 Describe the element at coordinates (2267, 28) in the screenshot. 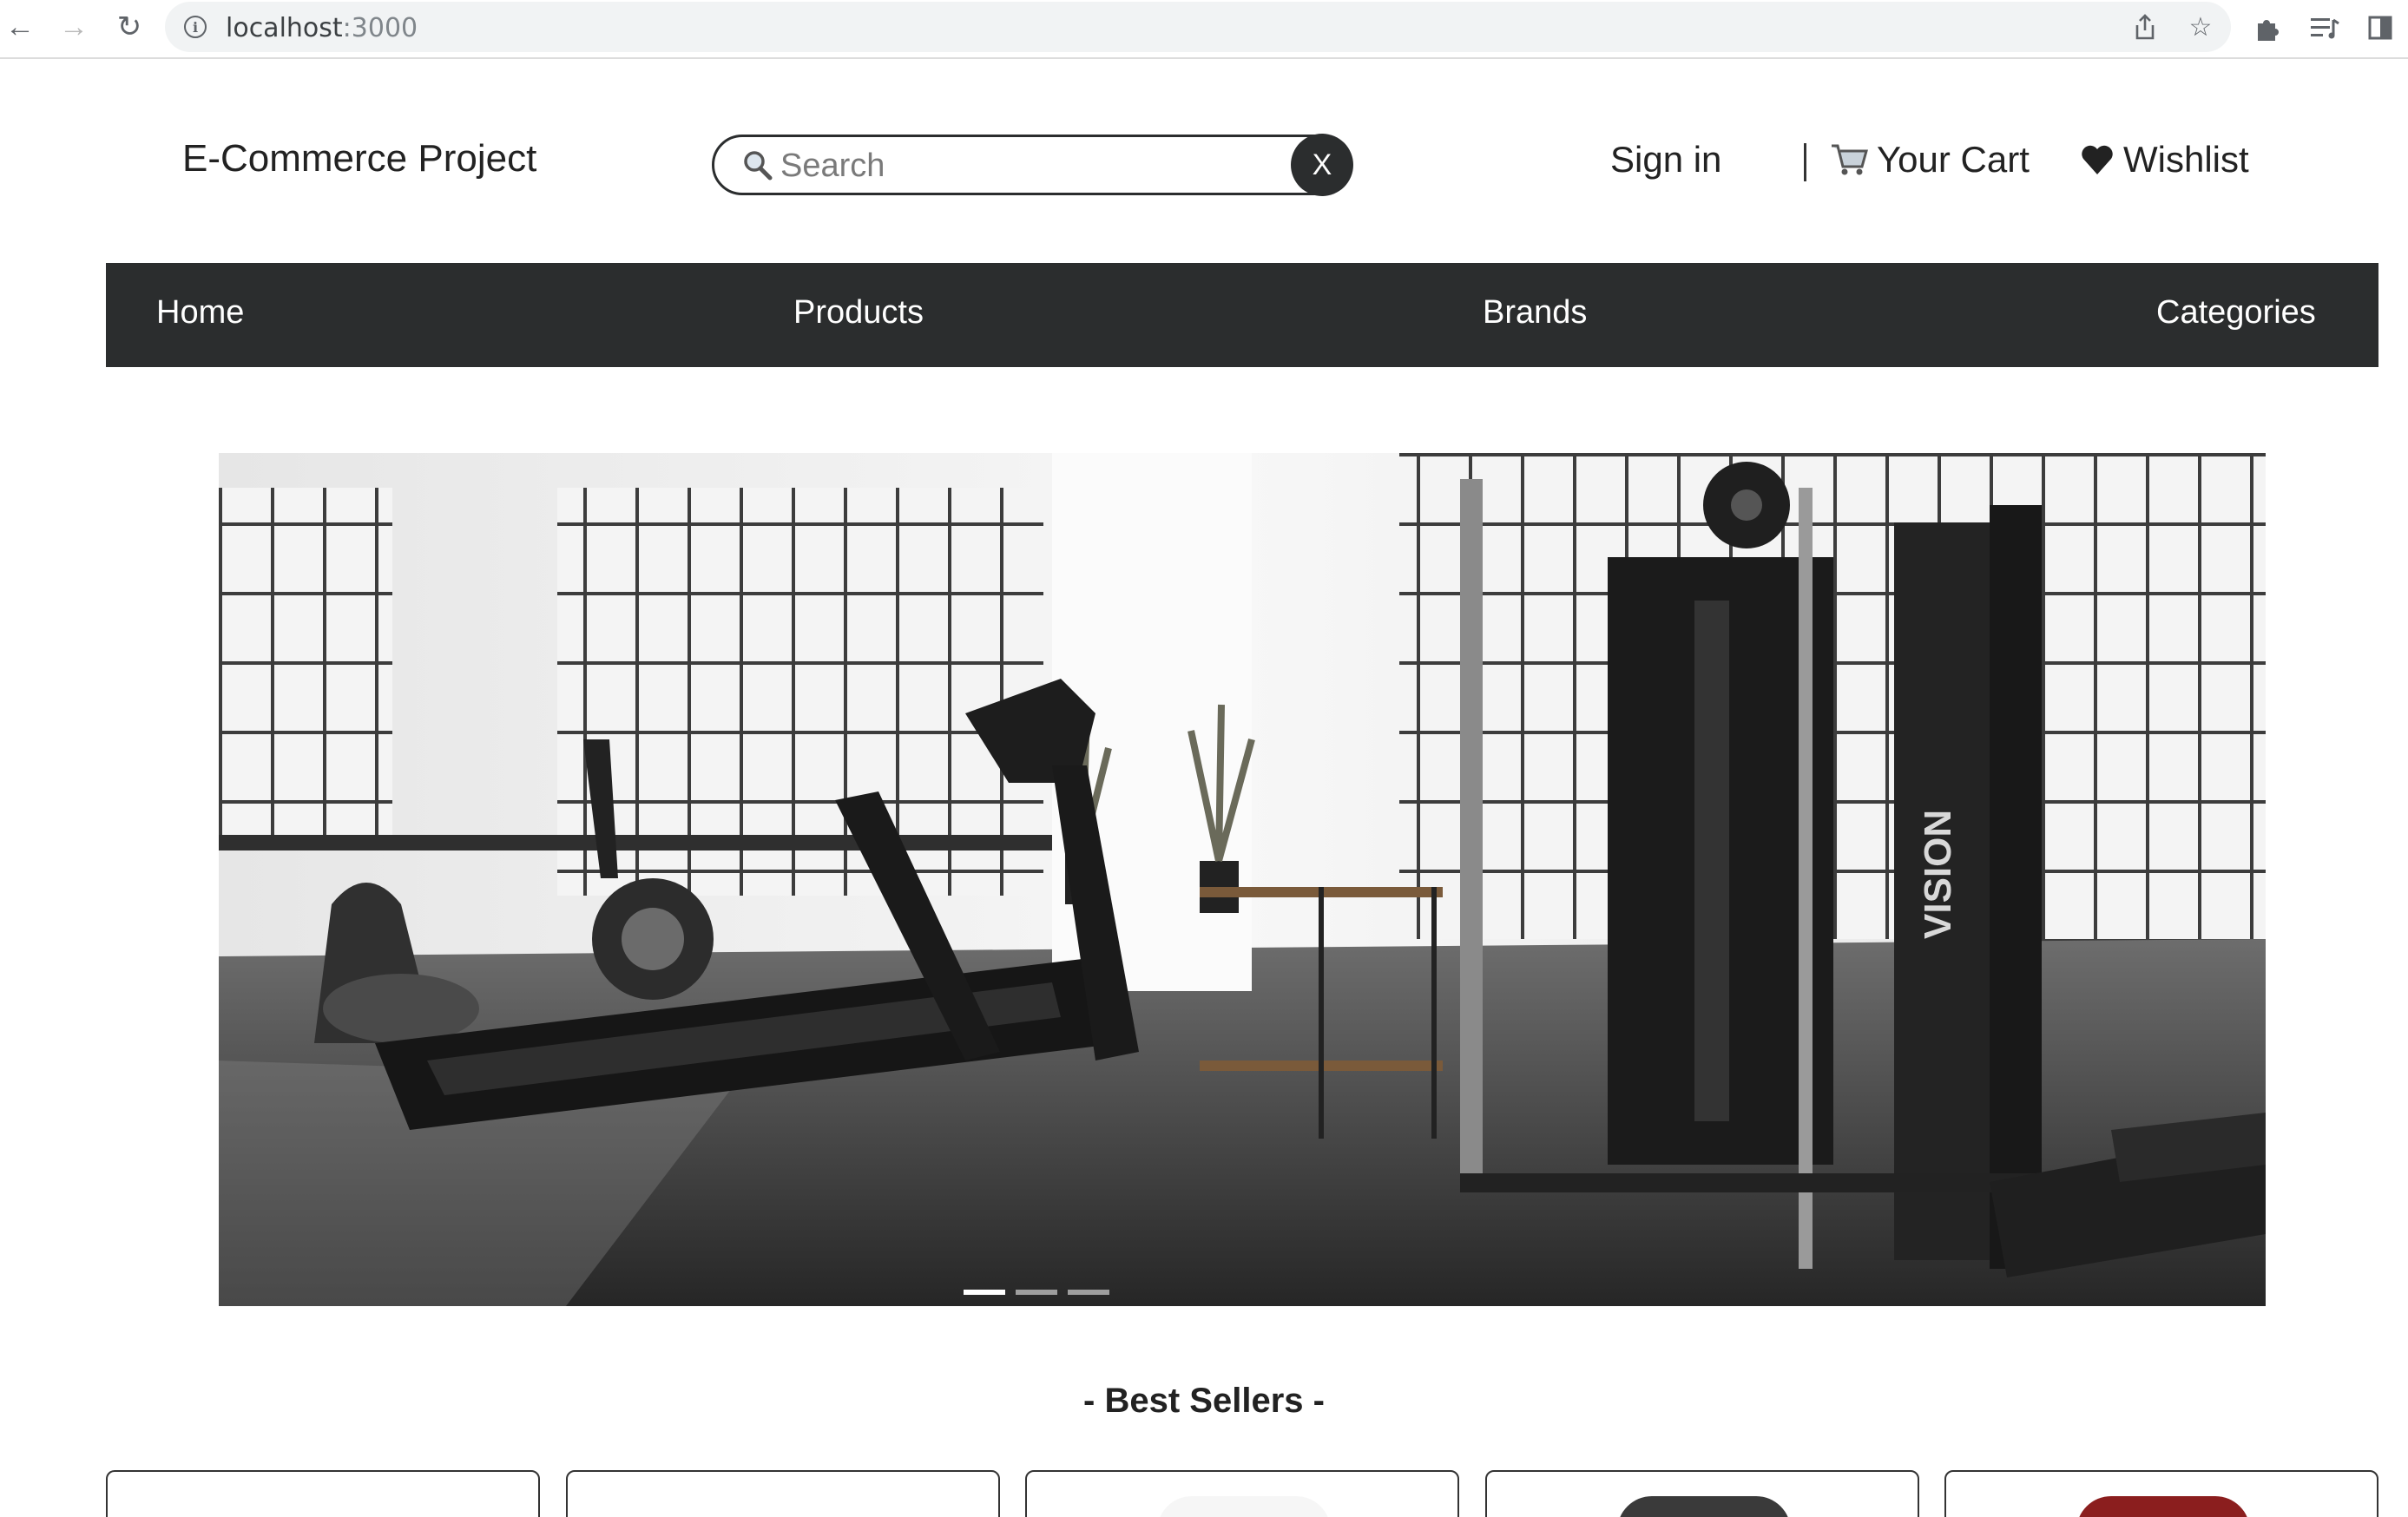

I see `extensions-puzzle-icon` at that location.